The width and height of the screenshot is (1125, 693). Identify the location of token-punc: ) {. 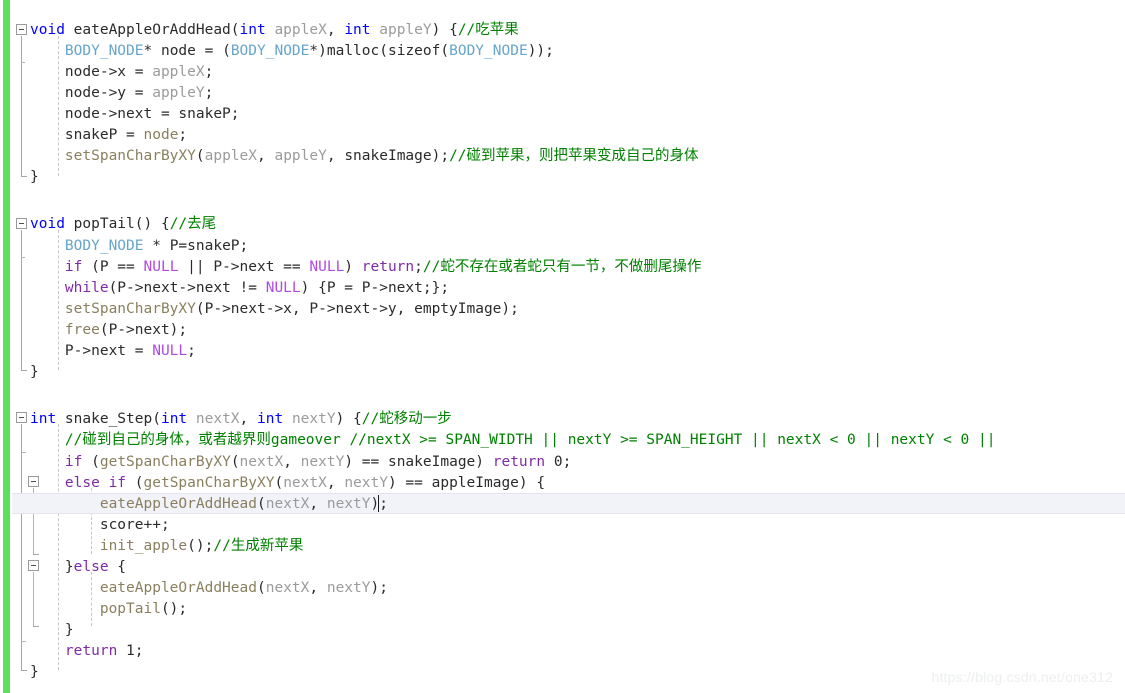
(348, 419).